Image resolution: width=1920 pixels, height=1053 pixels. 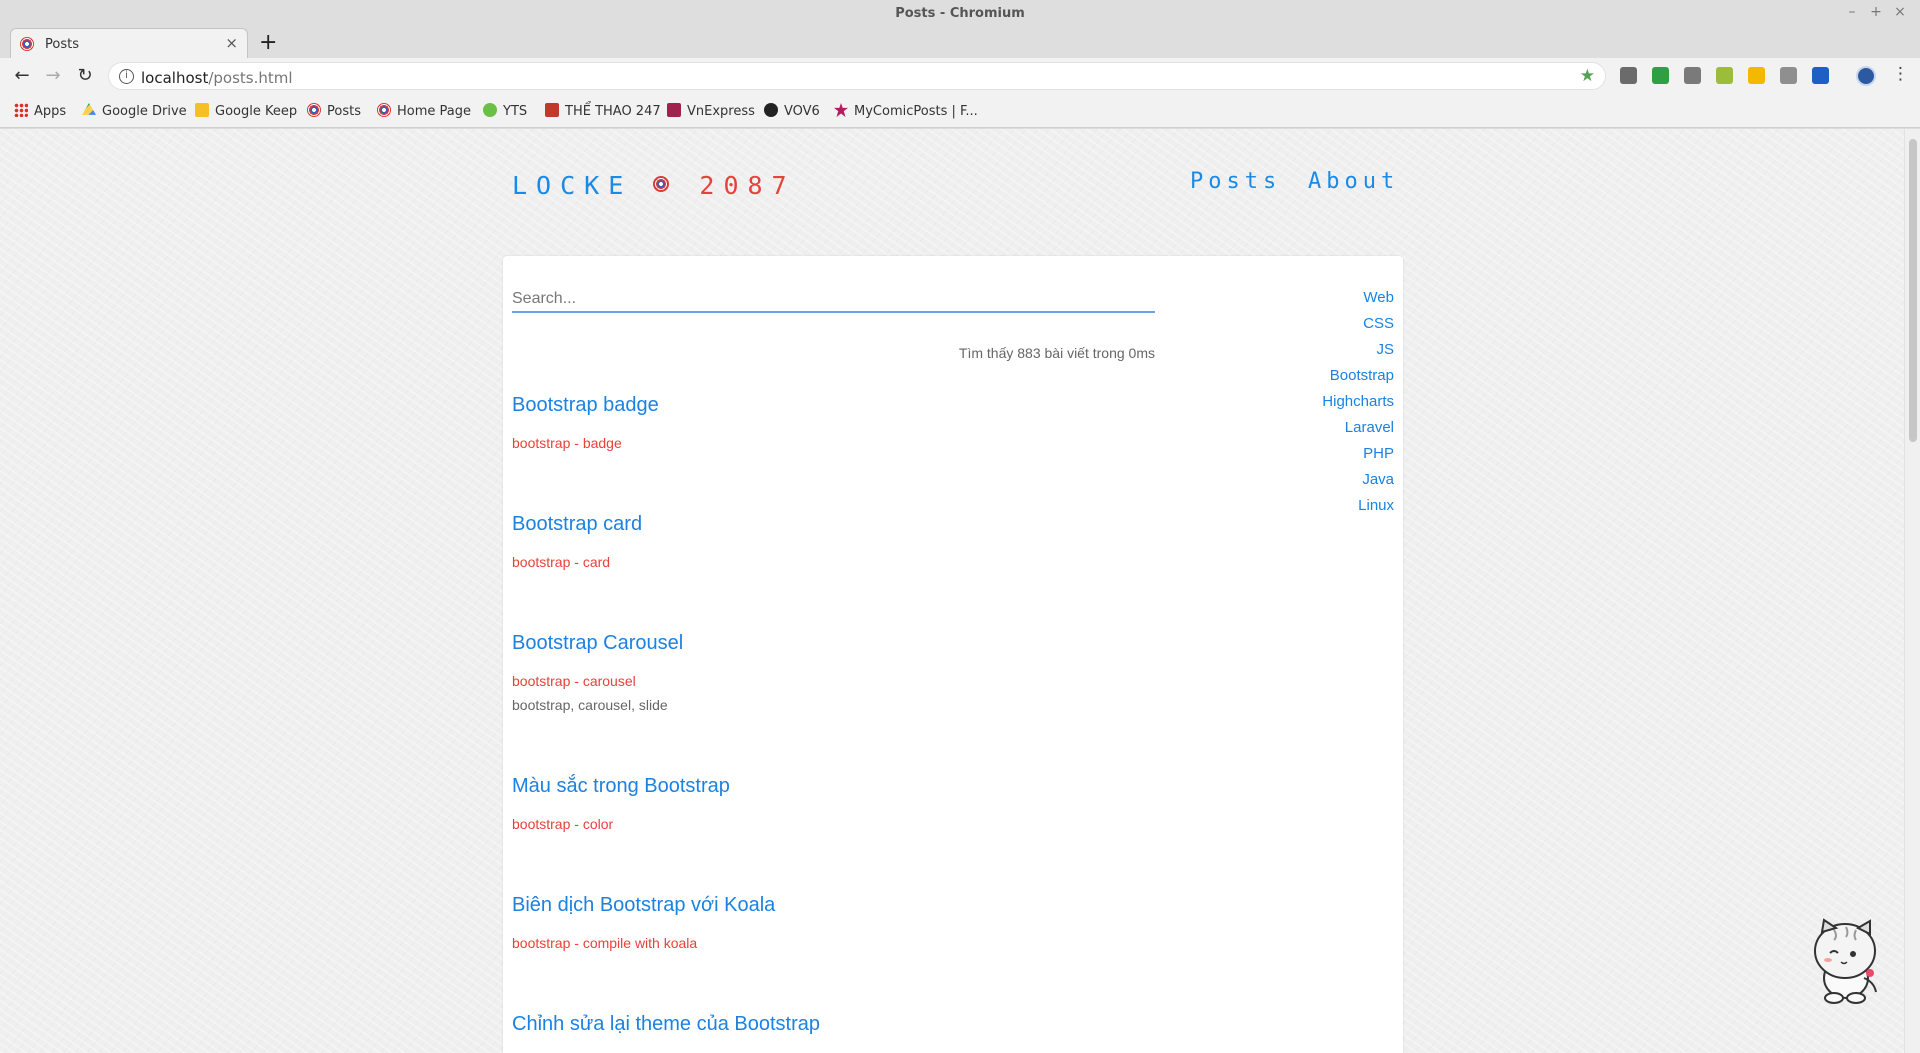 I want to click on post-category: bootstrap - card, so click(x=561, y=562).